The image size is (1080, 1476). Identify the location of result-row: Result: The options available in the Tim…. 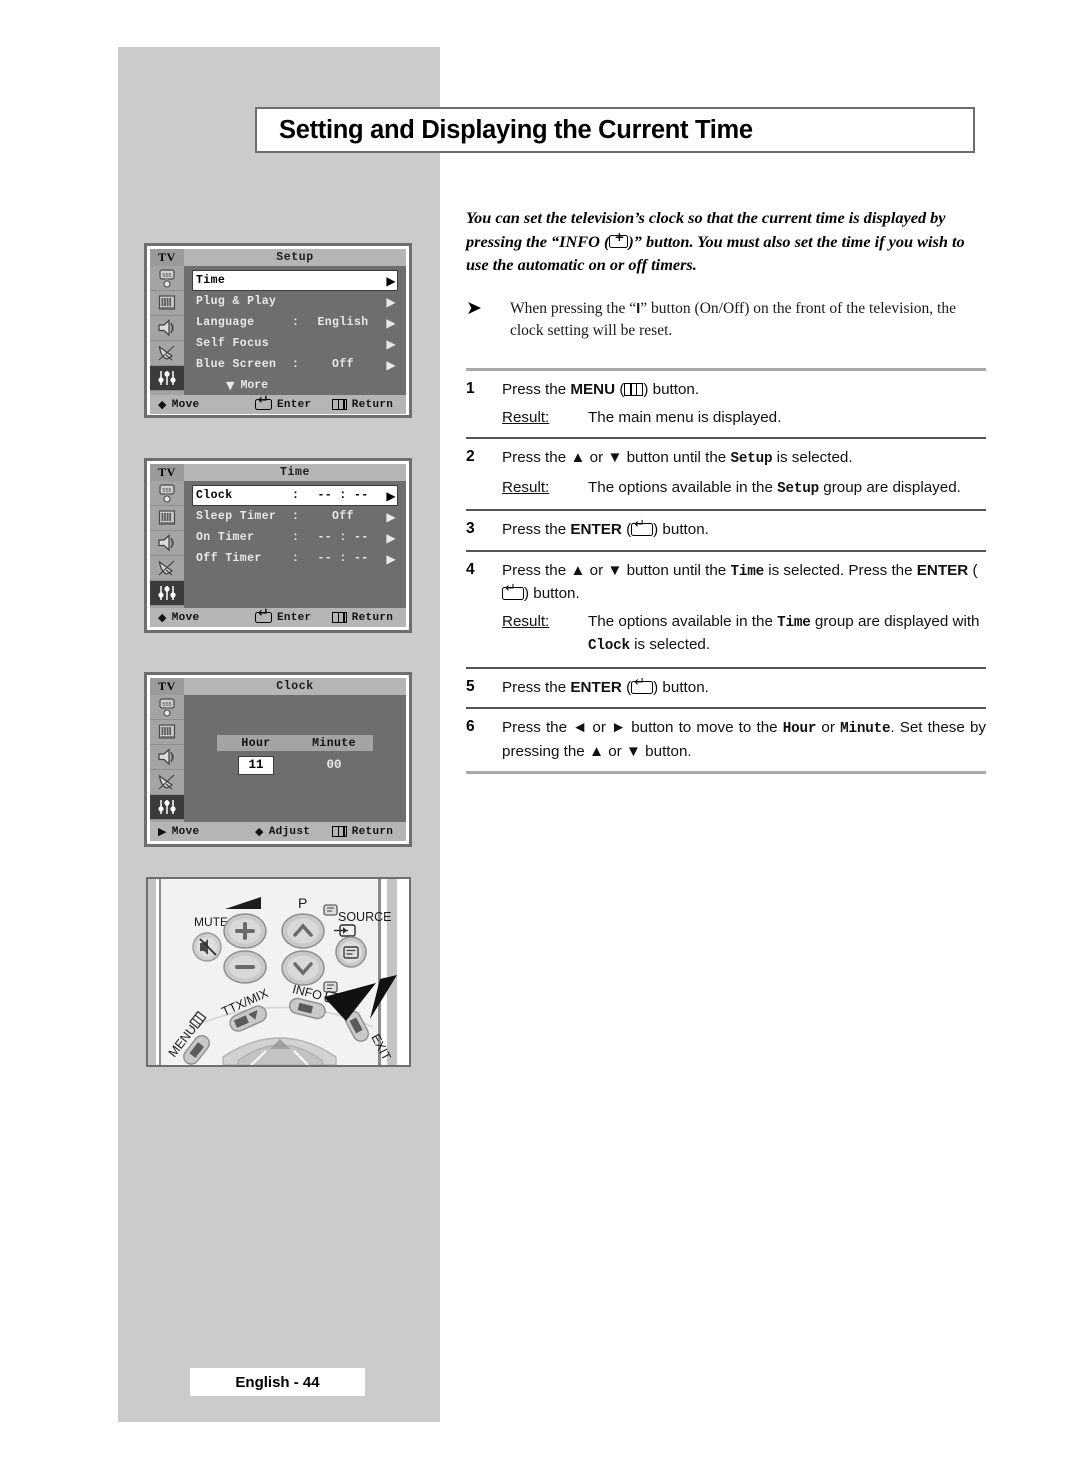
(744, 634).